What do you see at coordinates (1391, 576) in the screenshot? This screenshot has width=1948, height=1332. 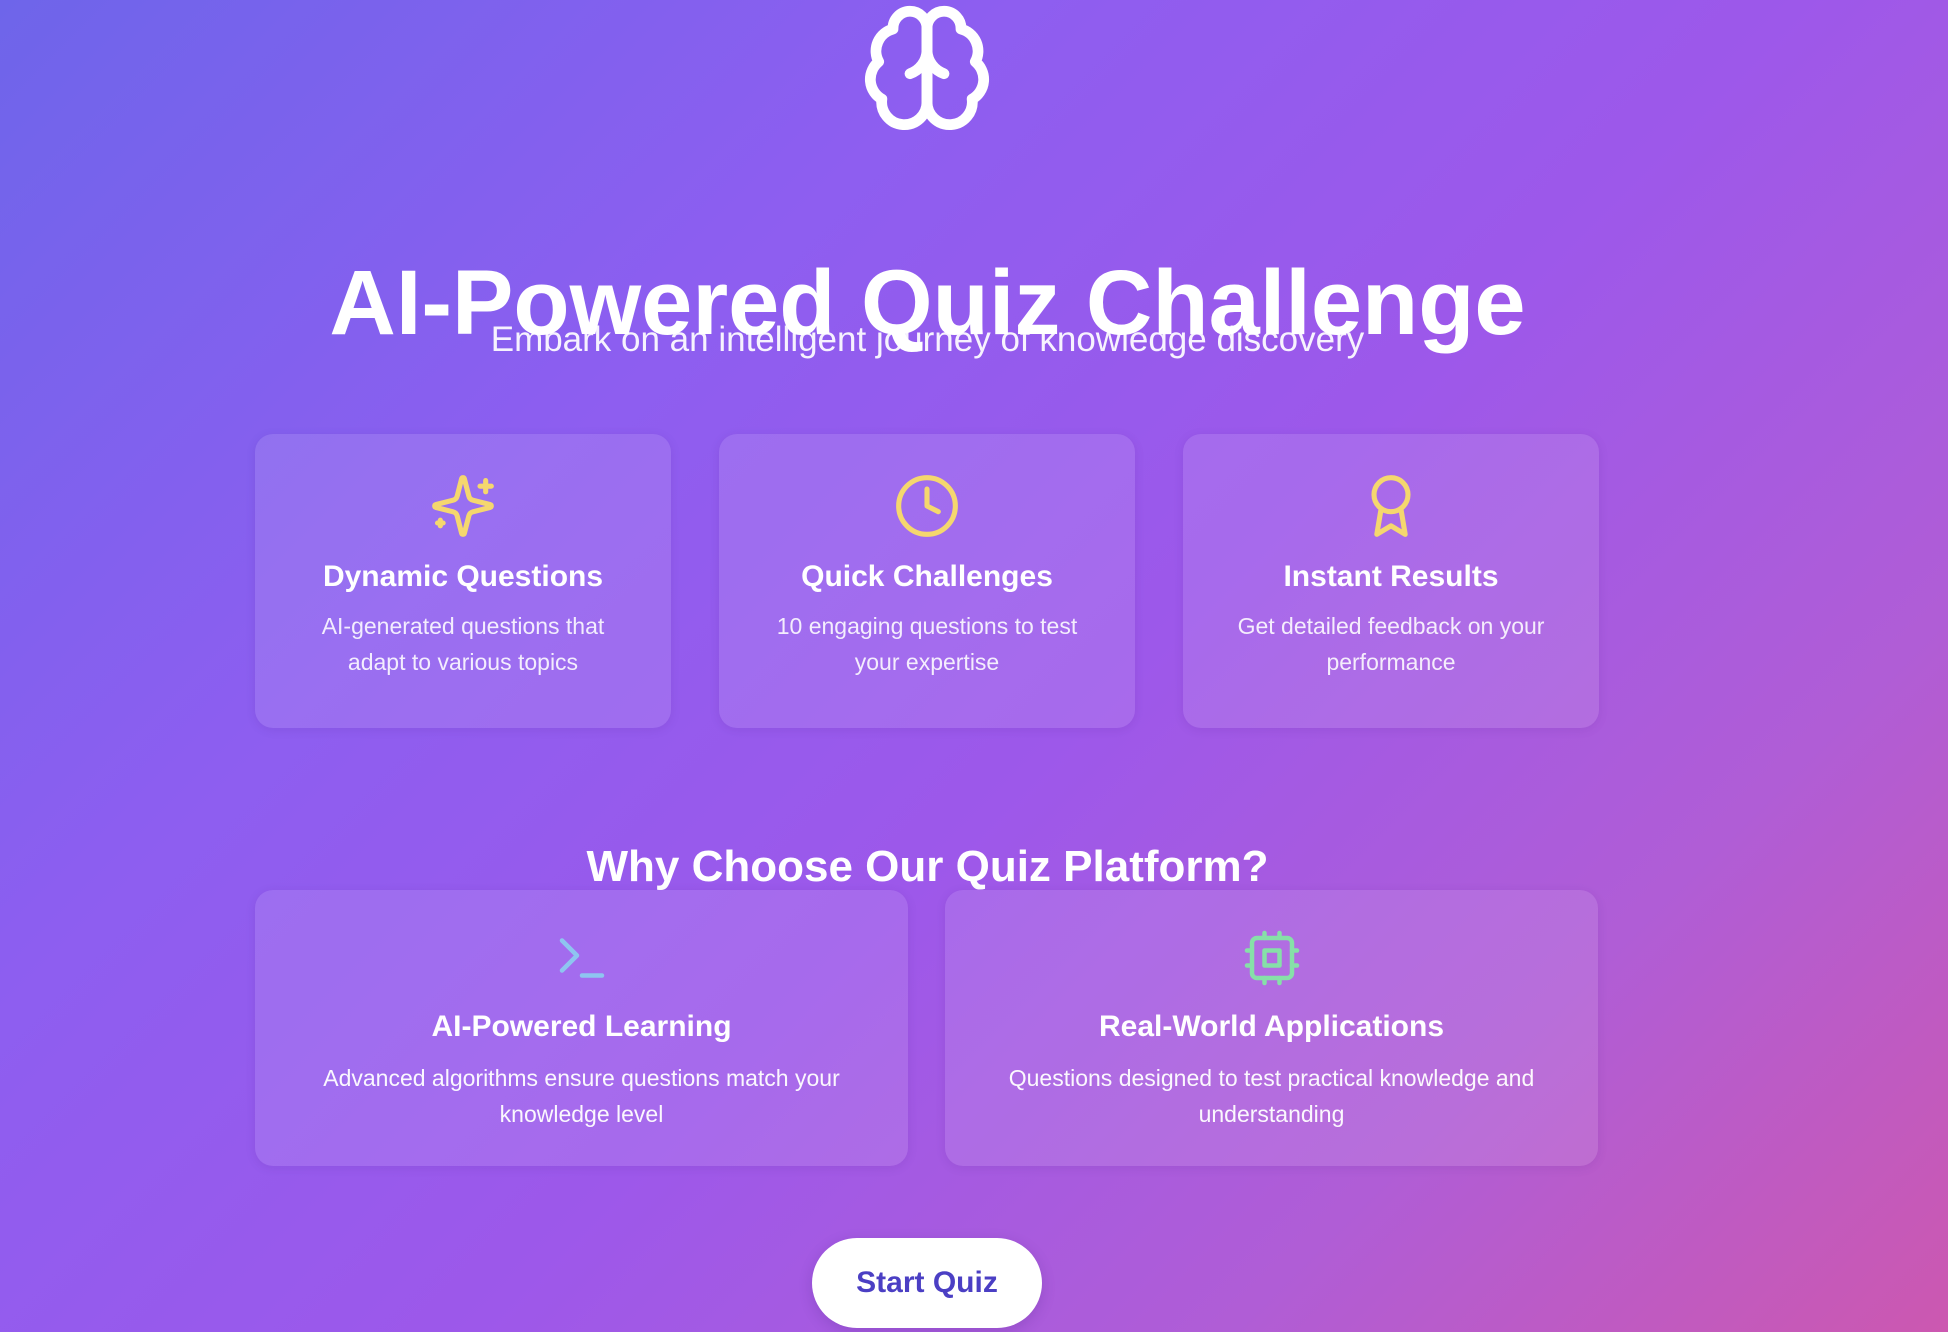 I see `feature-title: Instant Results` at bounding box center [1391, 576].